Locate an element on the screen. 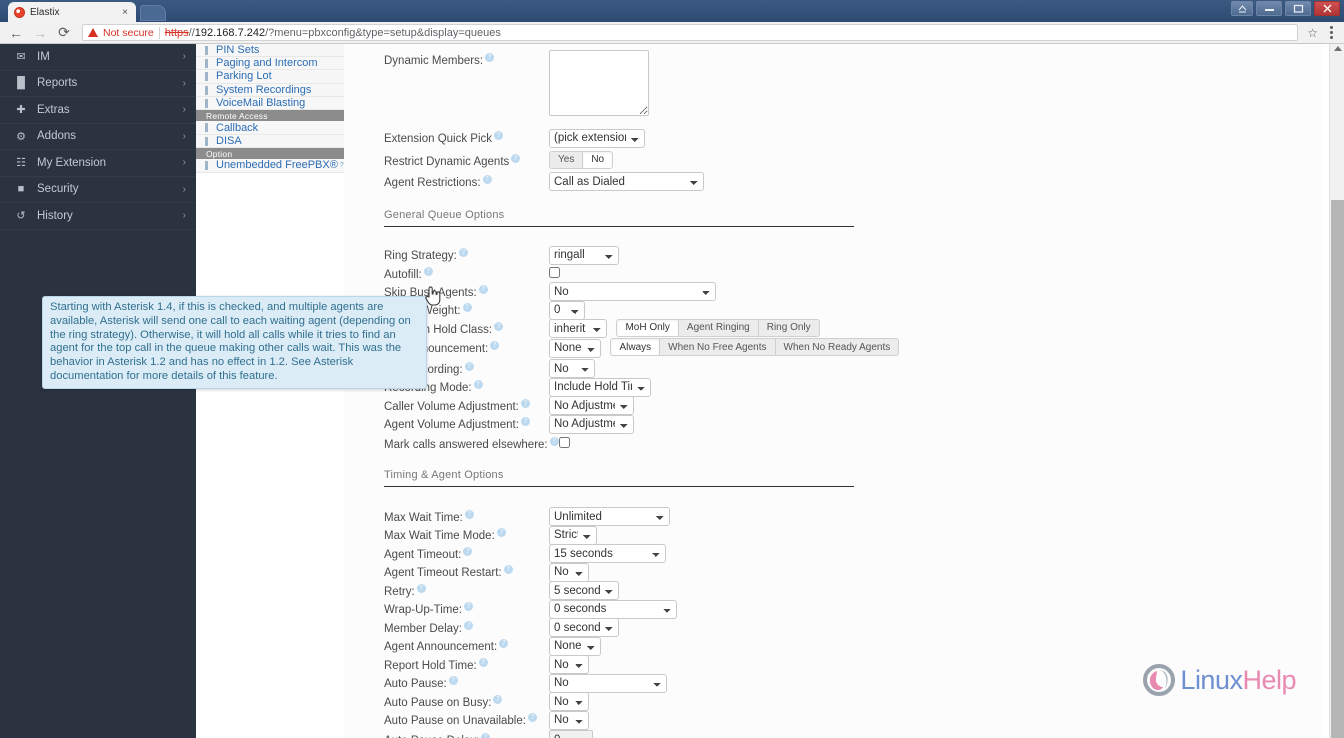 The image size is (1344, 738). scroll-up-arrow-icon is located at coordinates (1338, 48).